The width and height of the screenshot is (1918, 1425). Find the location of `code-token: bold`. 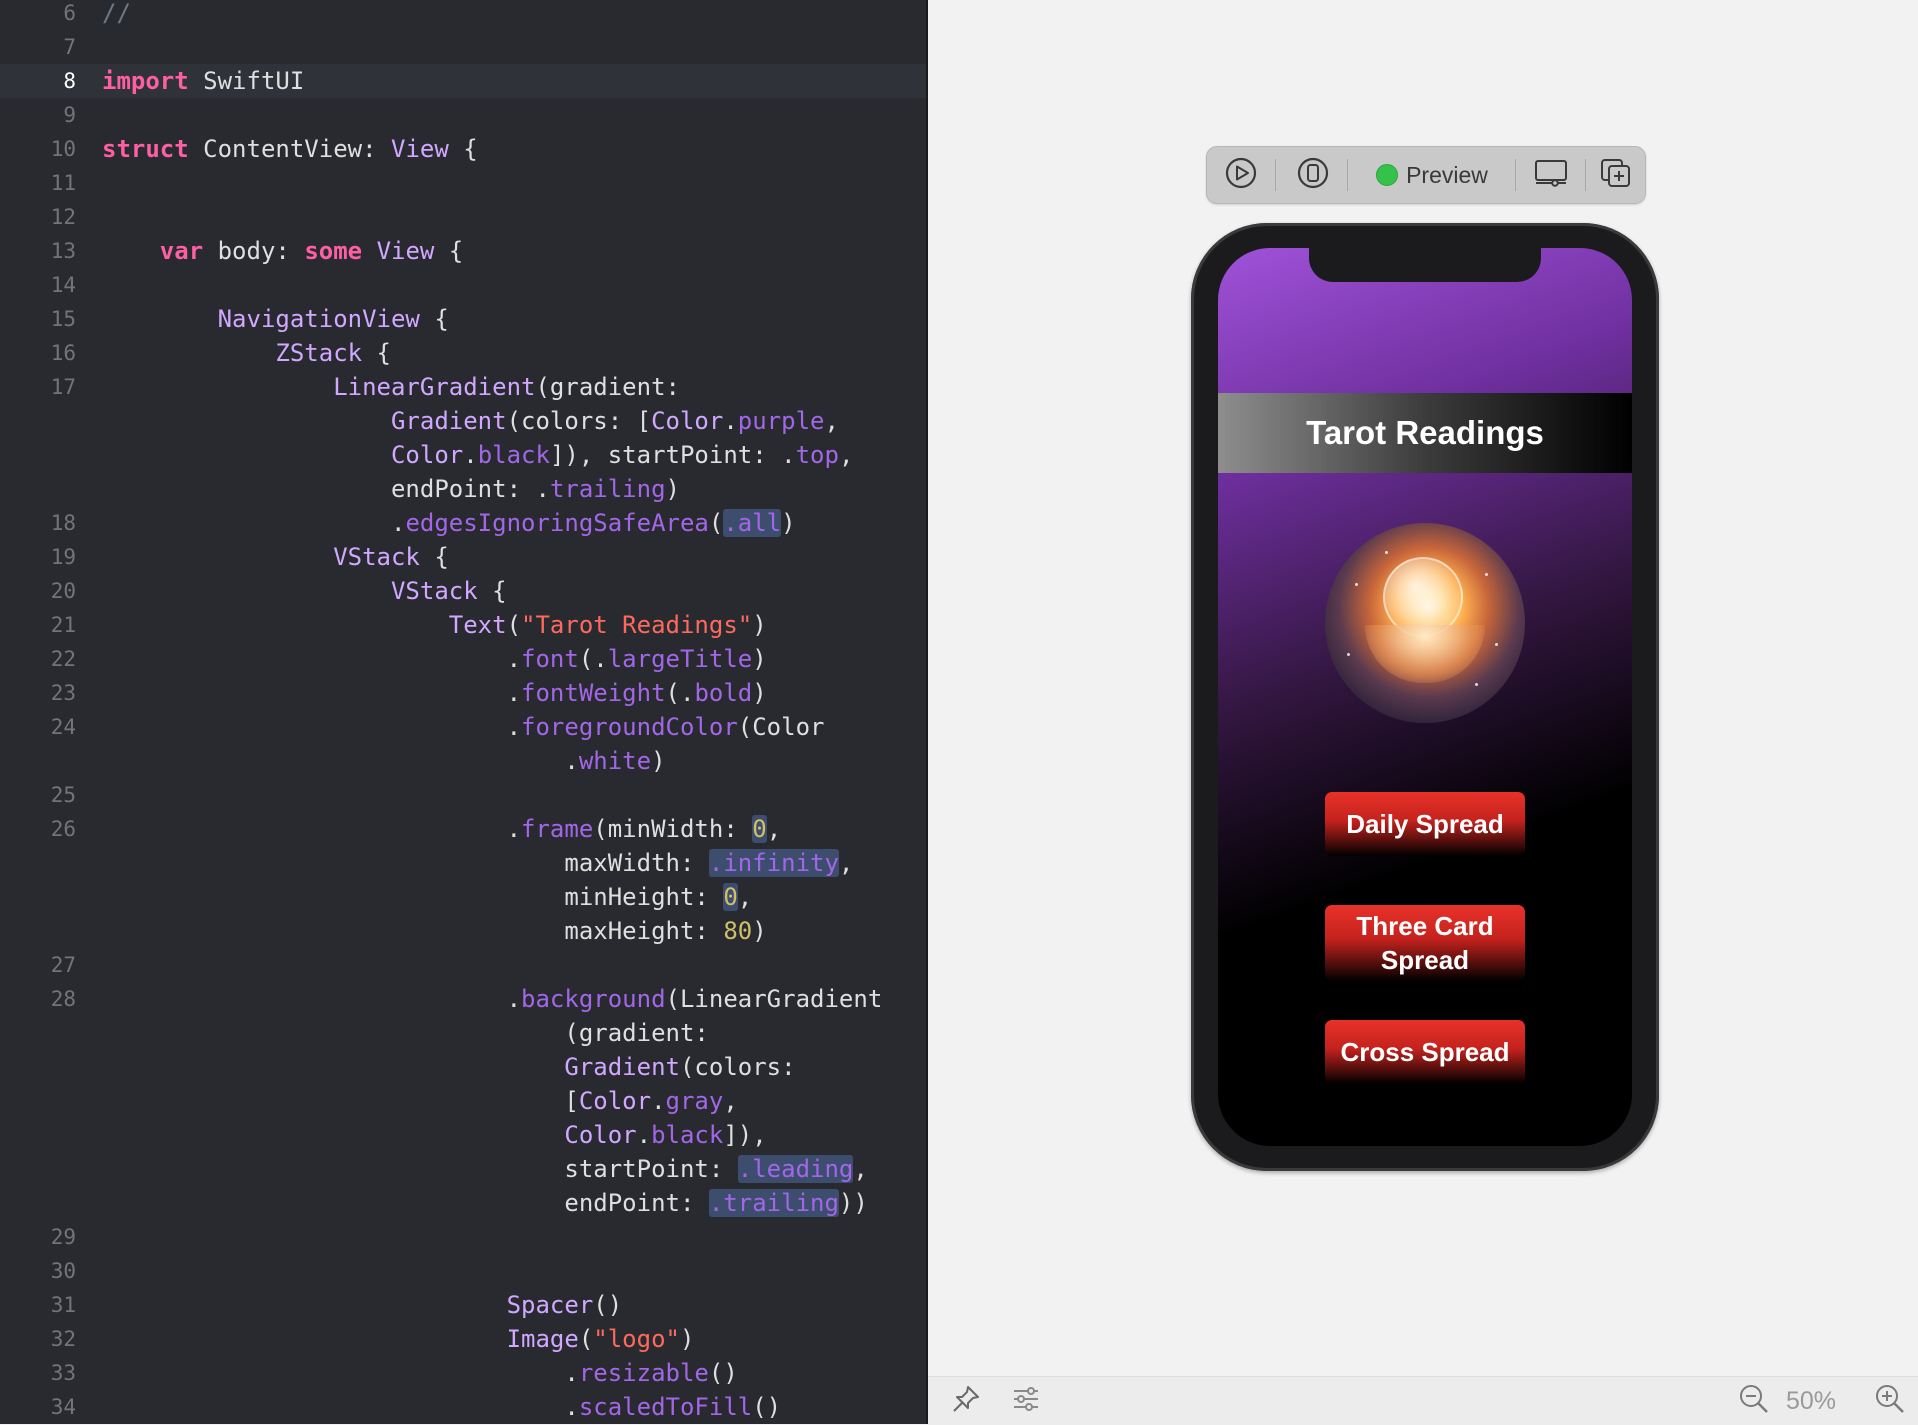

code-token: bold is located at coordinates (723, 693).